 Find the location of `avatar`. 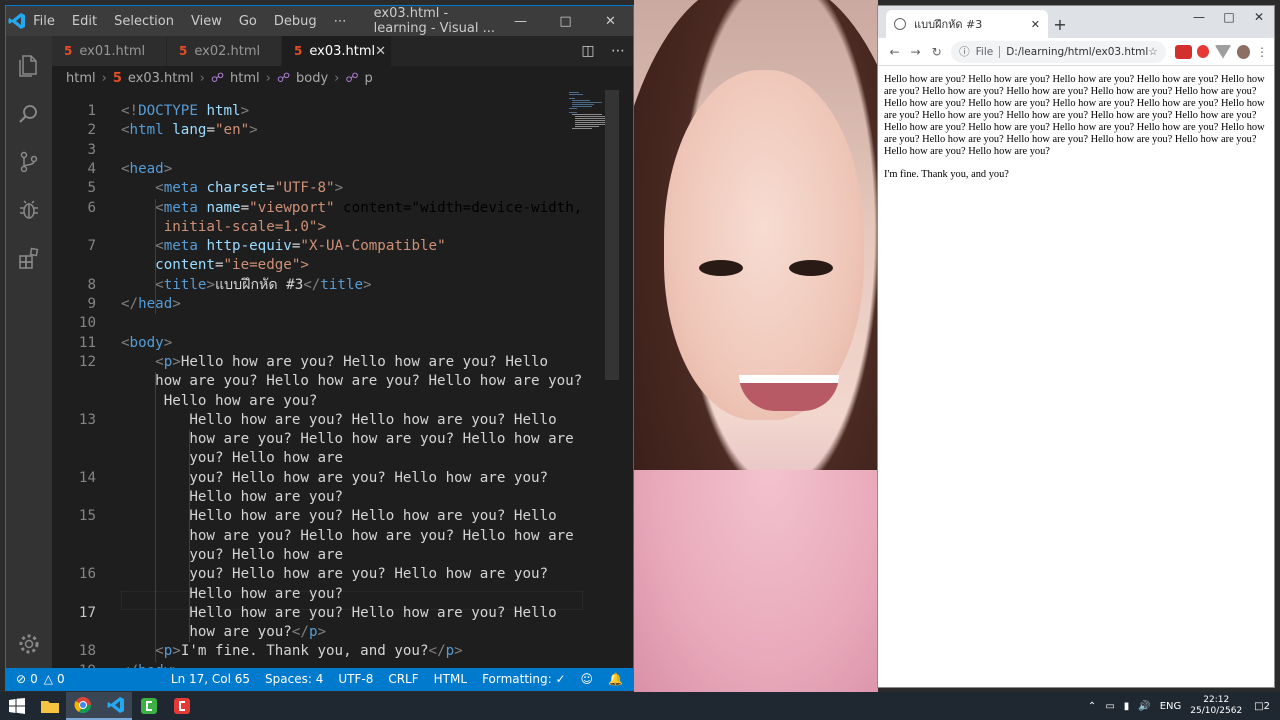

avatar is located at coordinates (1243, 51).